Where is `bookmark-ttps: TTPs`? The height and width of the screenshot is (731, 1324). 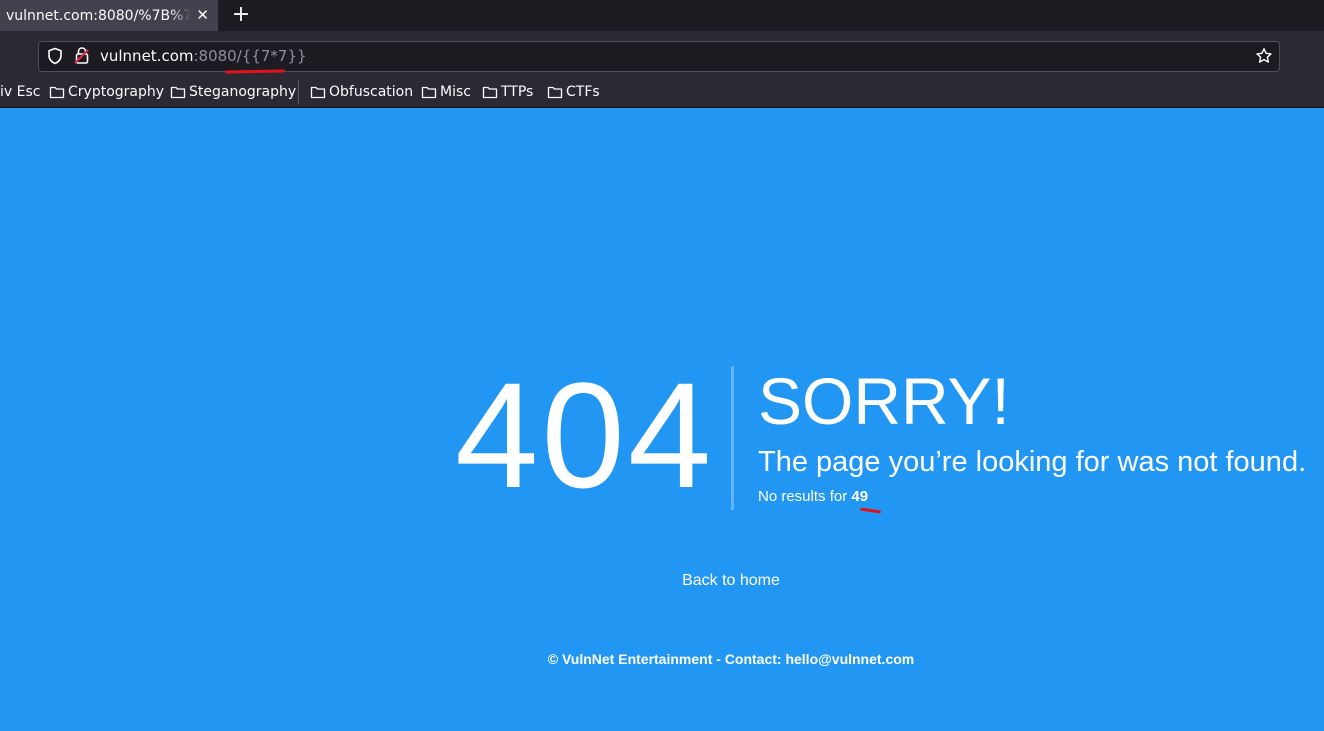
bookmark-ttps: TTPs is located at coordinates (507, 92).